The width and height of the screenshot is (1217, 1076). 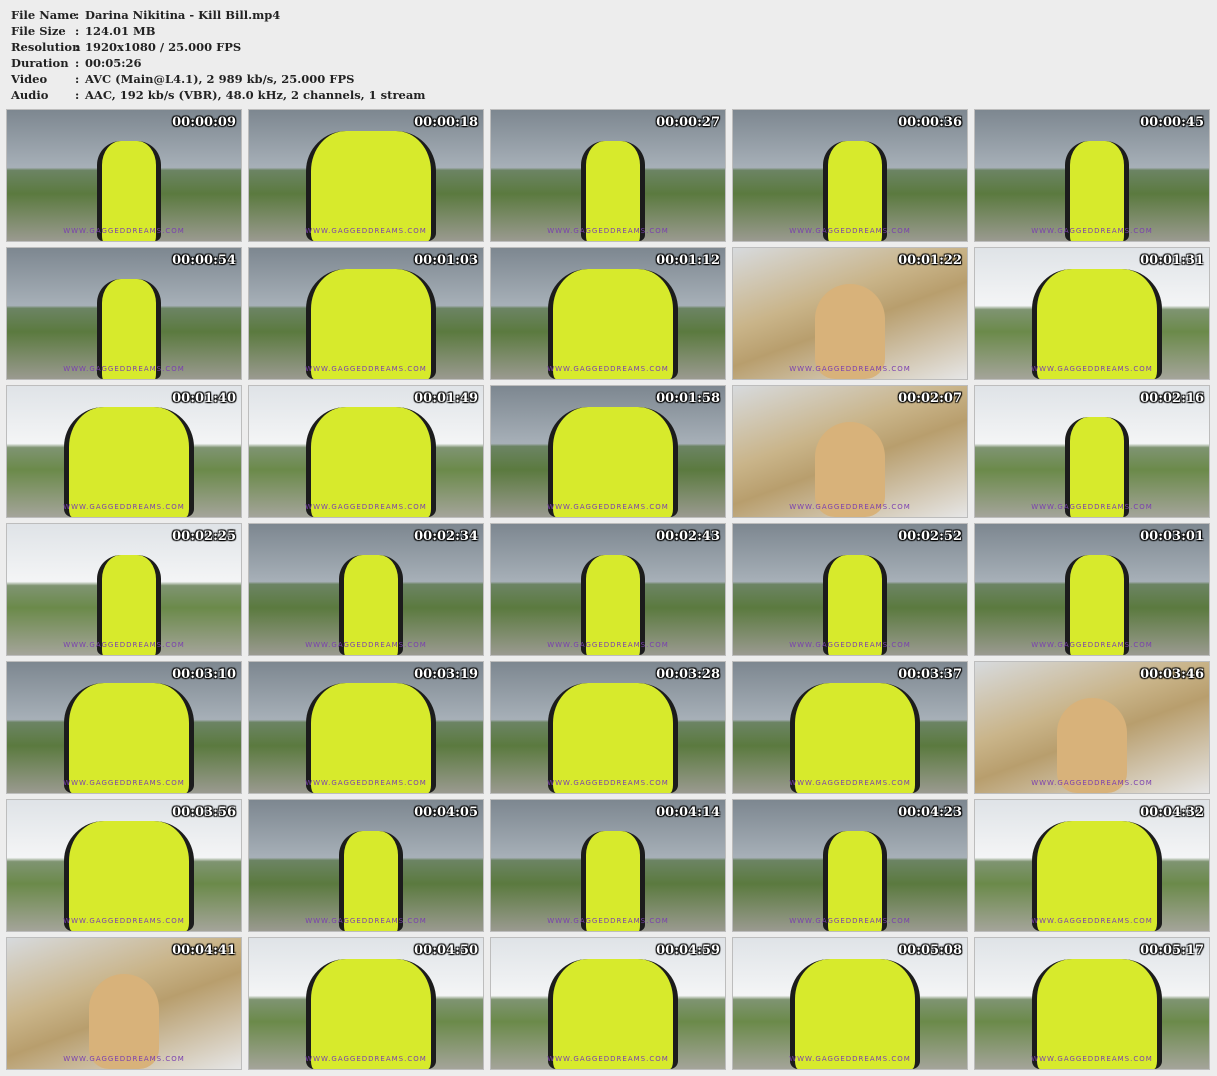 What do you see at coordinates (1092, 865) in the screenshot?
I see `video-thumbnail: 00:04:32 WWW.GAGGEDDREAMS.COM` at bounding box center [1092, 865].